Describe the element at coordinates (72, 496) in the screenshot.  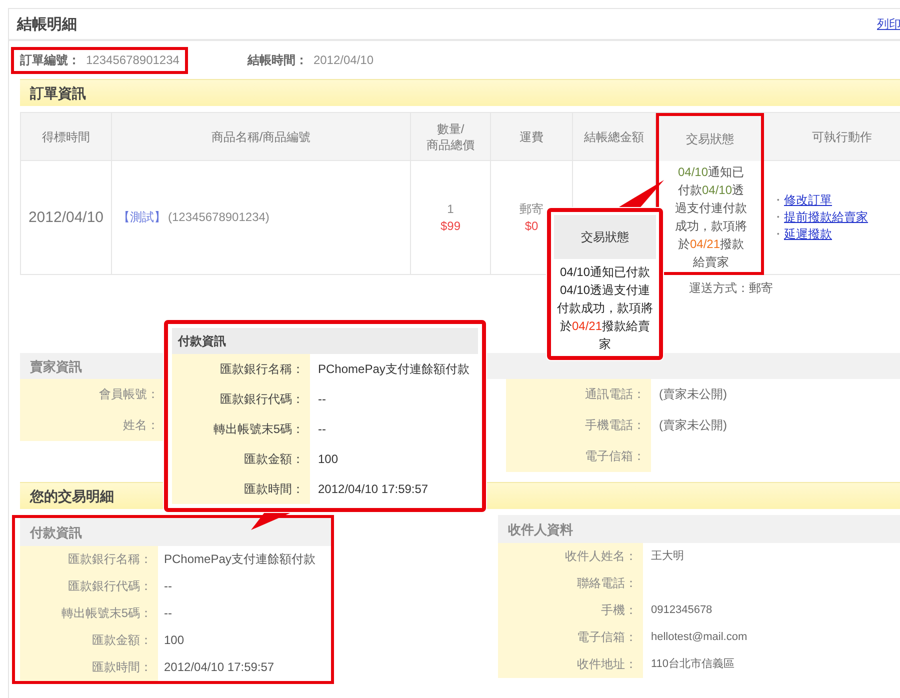
I see `section-title: 您的交易明細` at that location.